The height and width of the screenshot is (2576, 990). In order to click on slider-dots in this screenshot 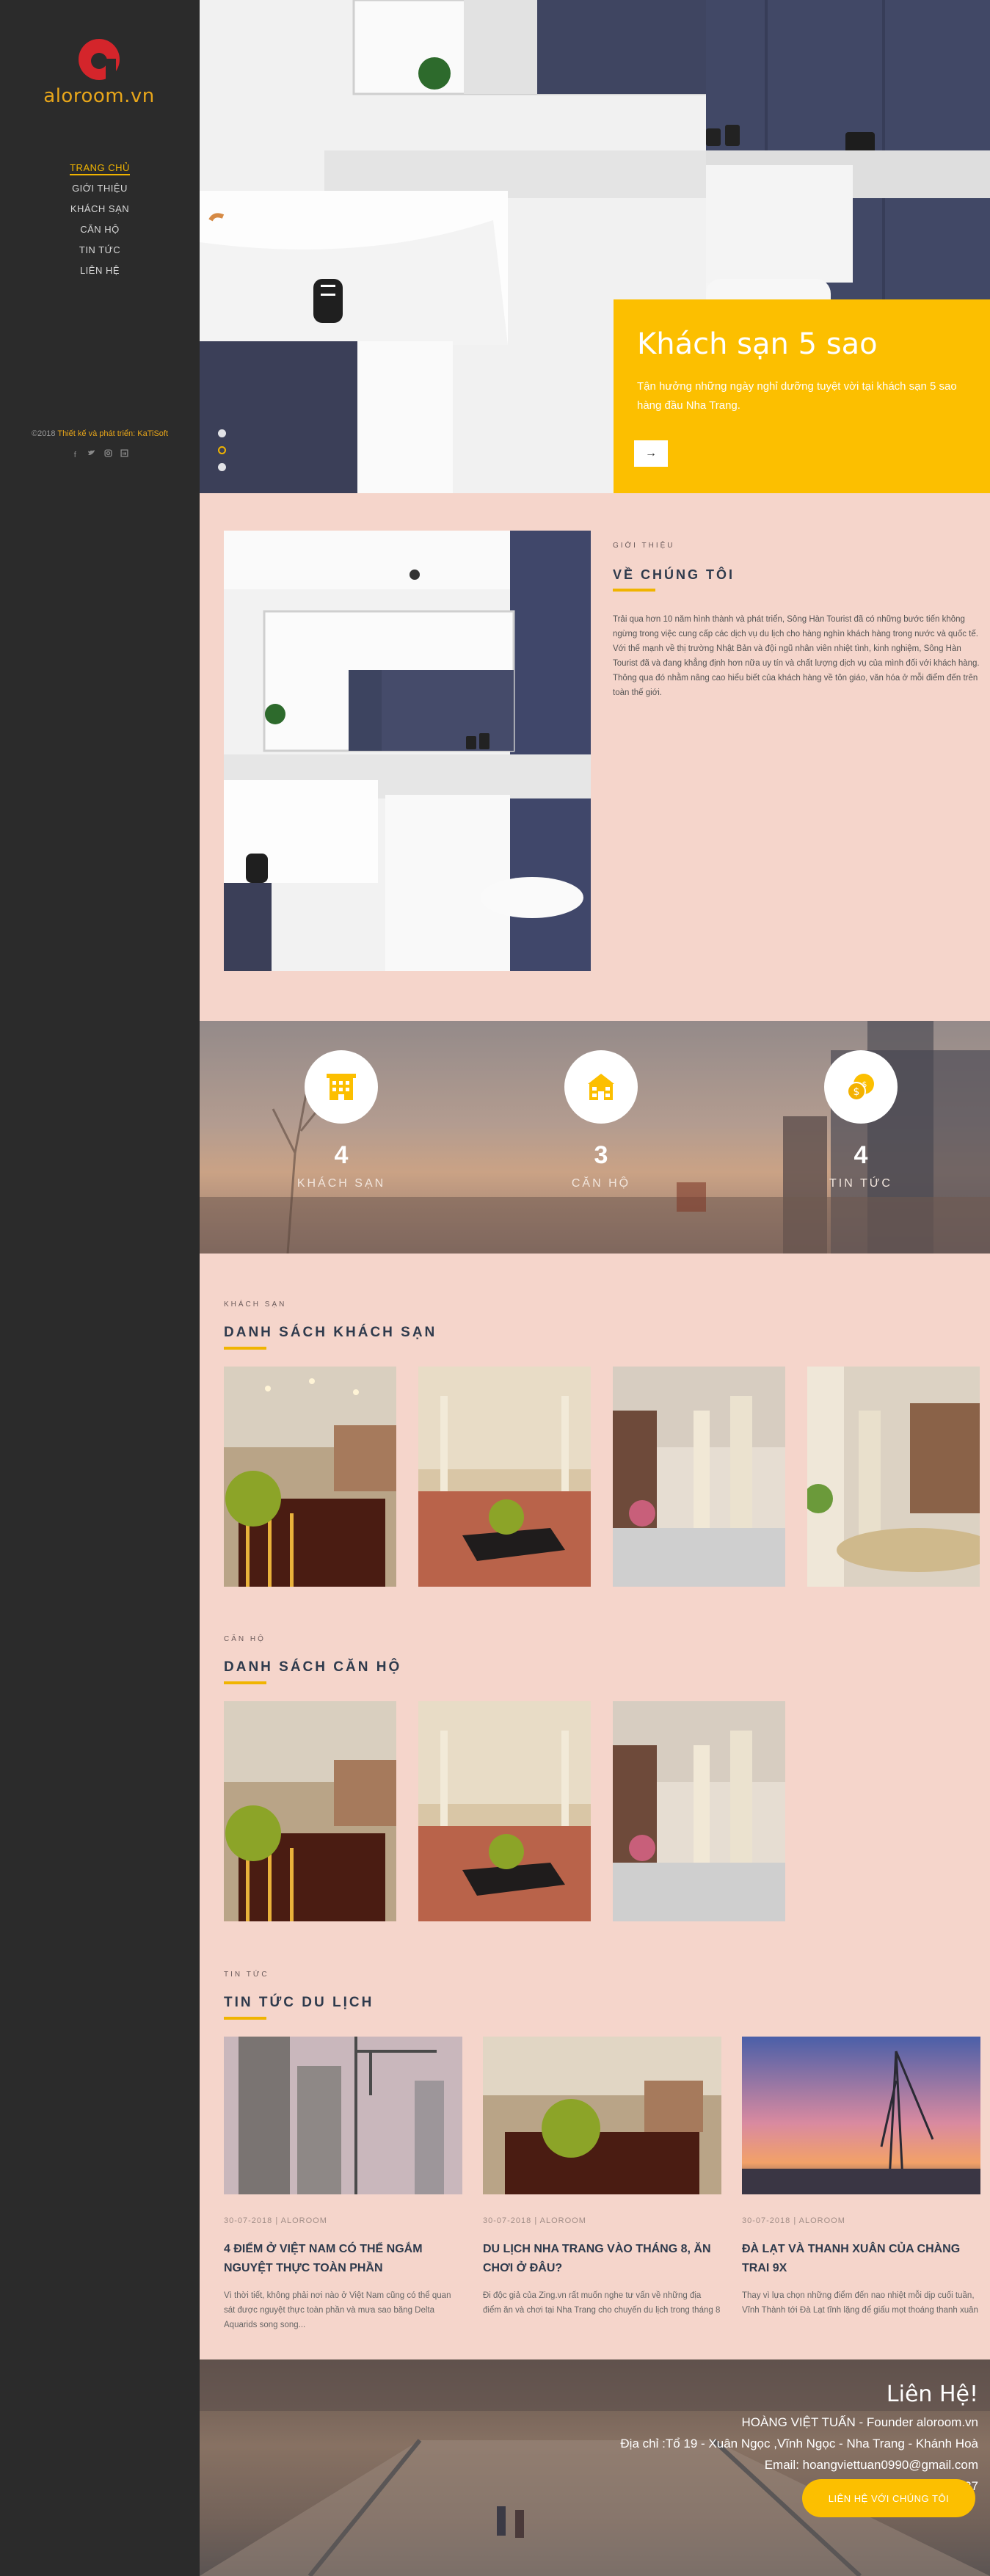, I will do `click(222, 454)`.